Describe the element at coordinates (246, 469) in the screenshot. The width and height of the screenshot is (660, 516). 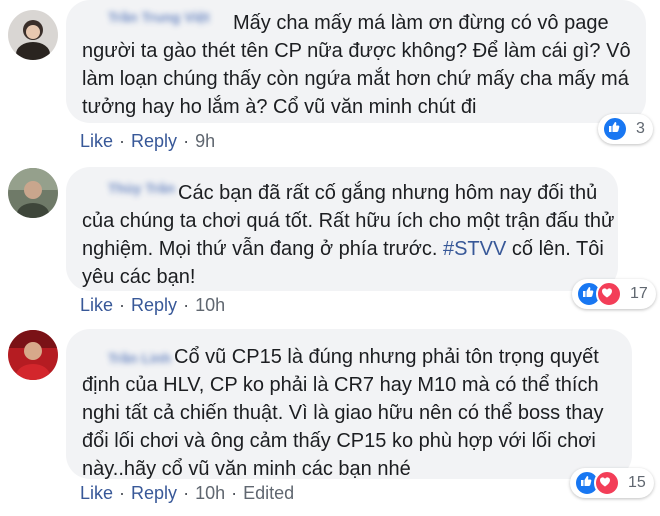
I see `comment-line: này..hãy cổ vũ văn minh các bạn nhé` at that location.